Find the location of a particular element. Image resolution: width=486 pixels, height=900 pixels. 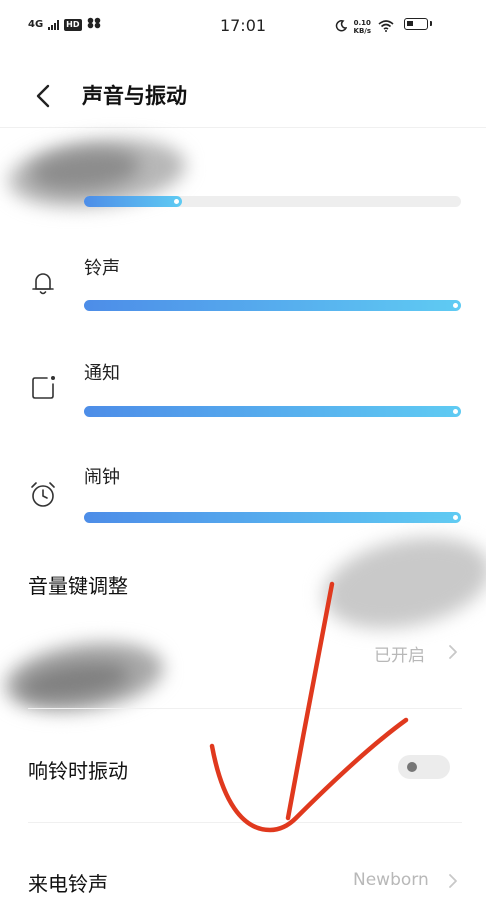

battery-tip is located at coordinates (431, 23).